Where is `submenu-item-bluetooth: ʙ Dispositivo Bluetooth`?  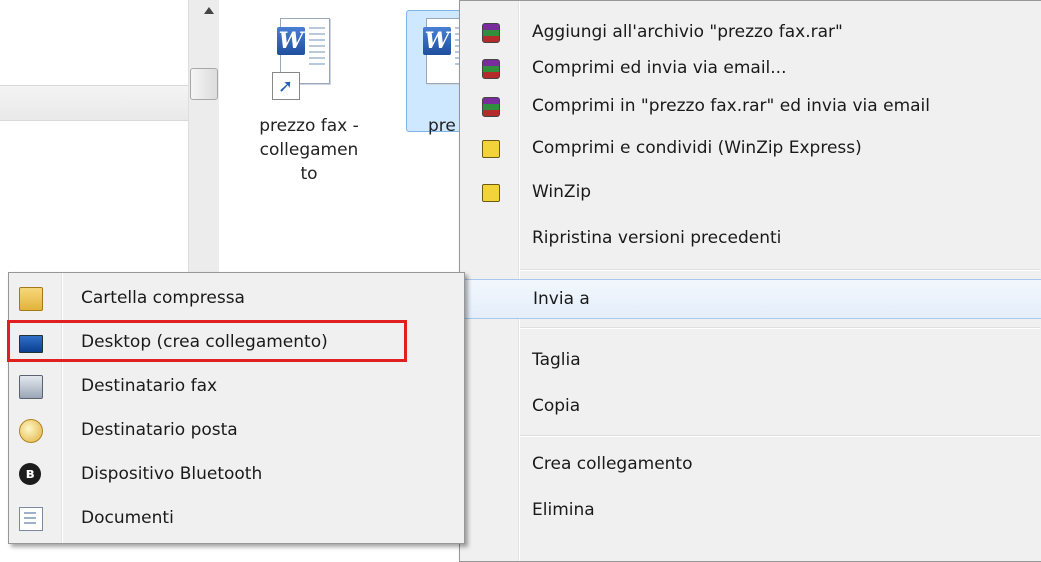 submenu-item-bluetooth: ʙ Dispositivo Bluetooth is located at coordinates (236, 474).